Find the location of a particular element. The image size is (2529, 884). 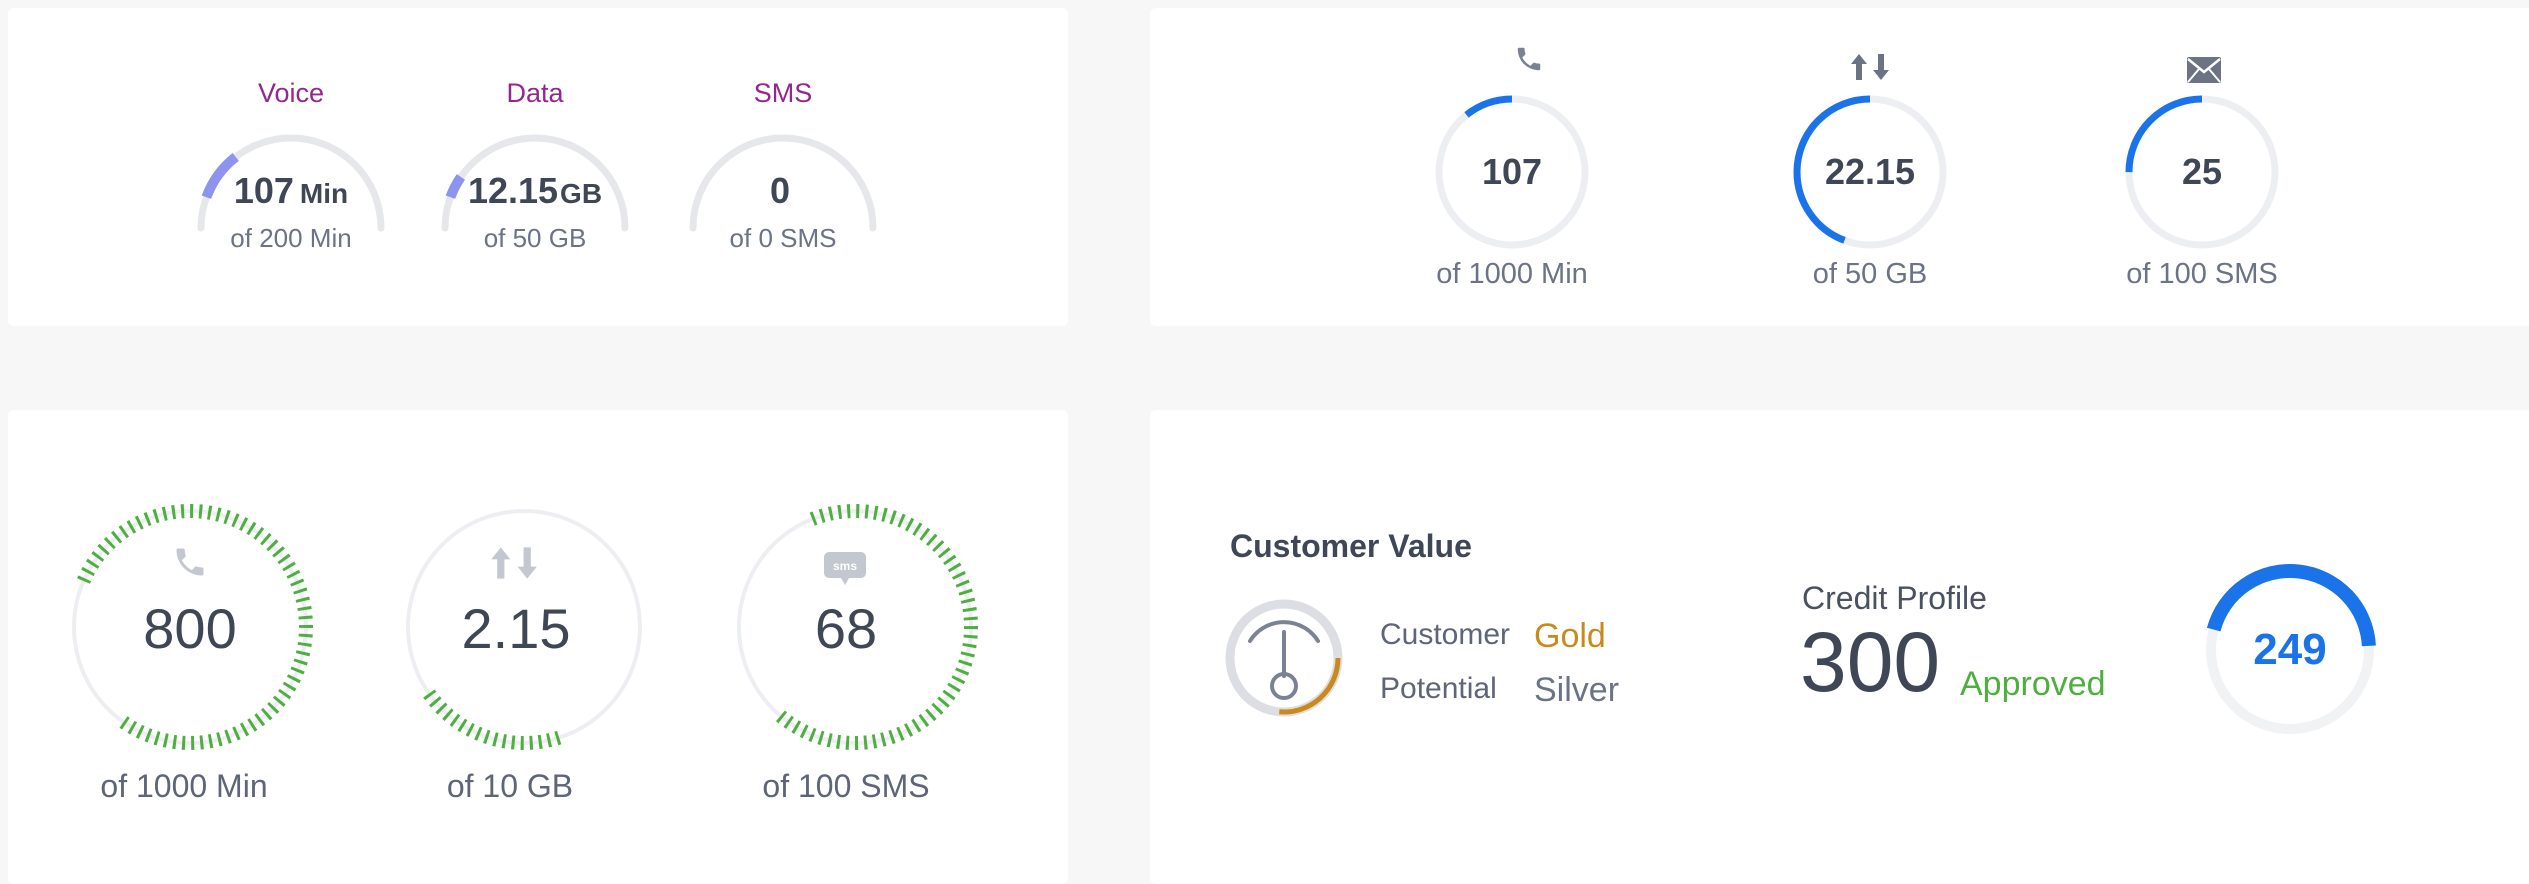

sms-ring-value: 25 is located at coordinates (2202, 171).